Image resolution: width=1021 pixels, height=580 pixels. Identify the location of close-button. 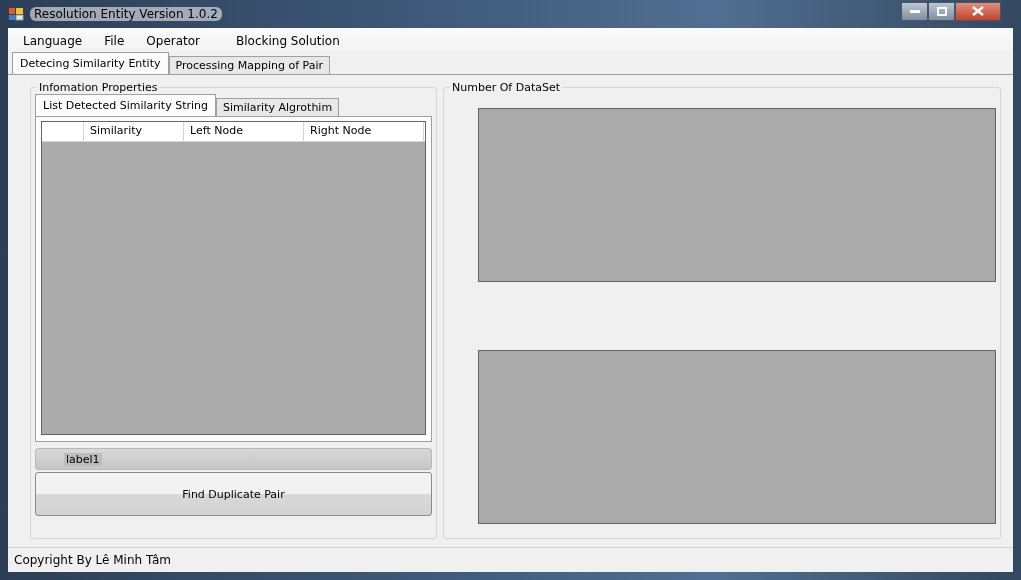
(978, 11).